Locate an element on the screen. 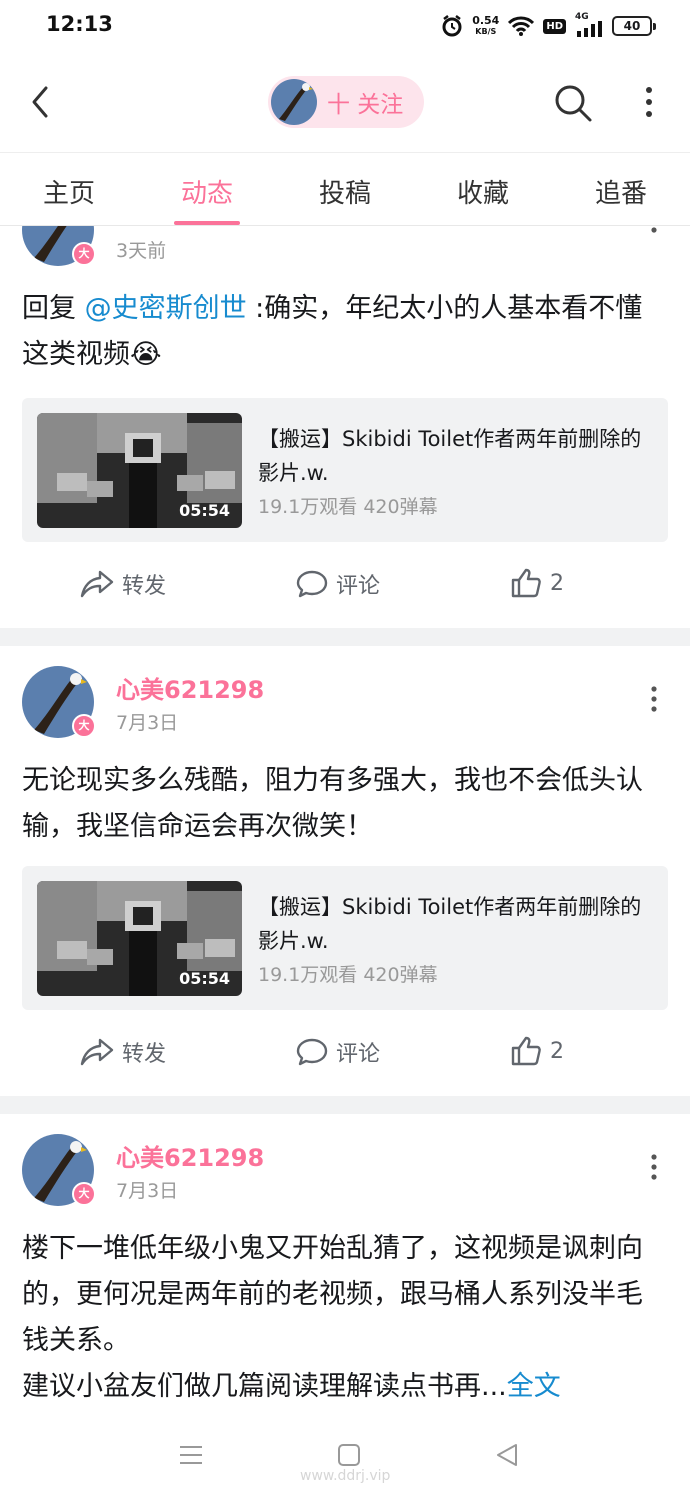  expand-full-text-link: 全文 is located at coordinates (534, 1386).